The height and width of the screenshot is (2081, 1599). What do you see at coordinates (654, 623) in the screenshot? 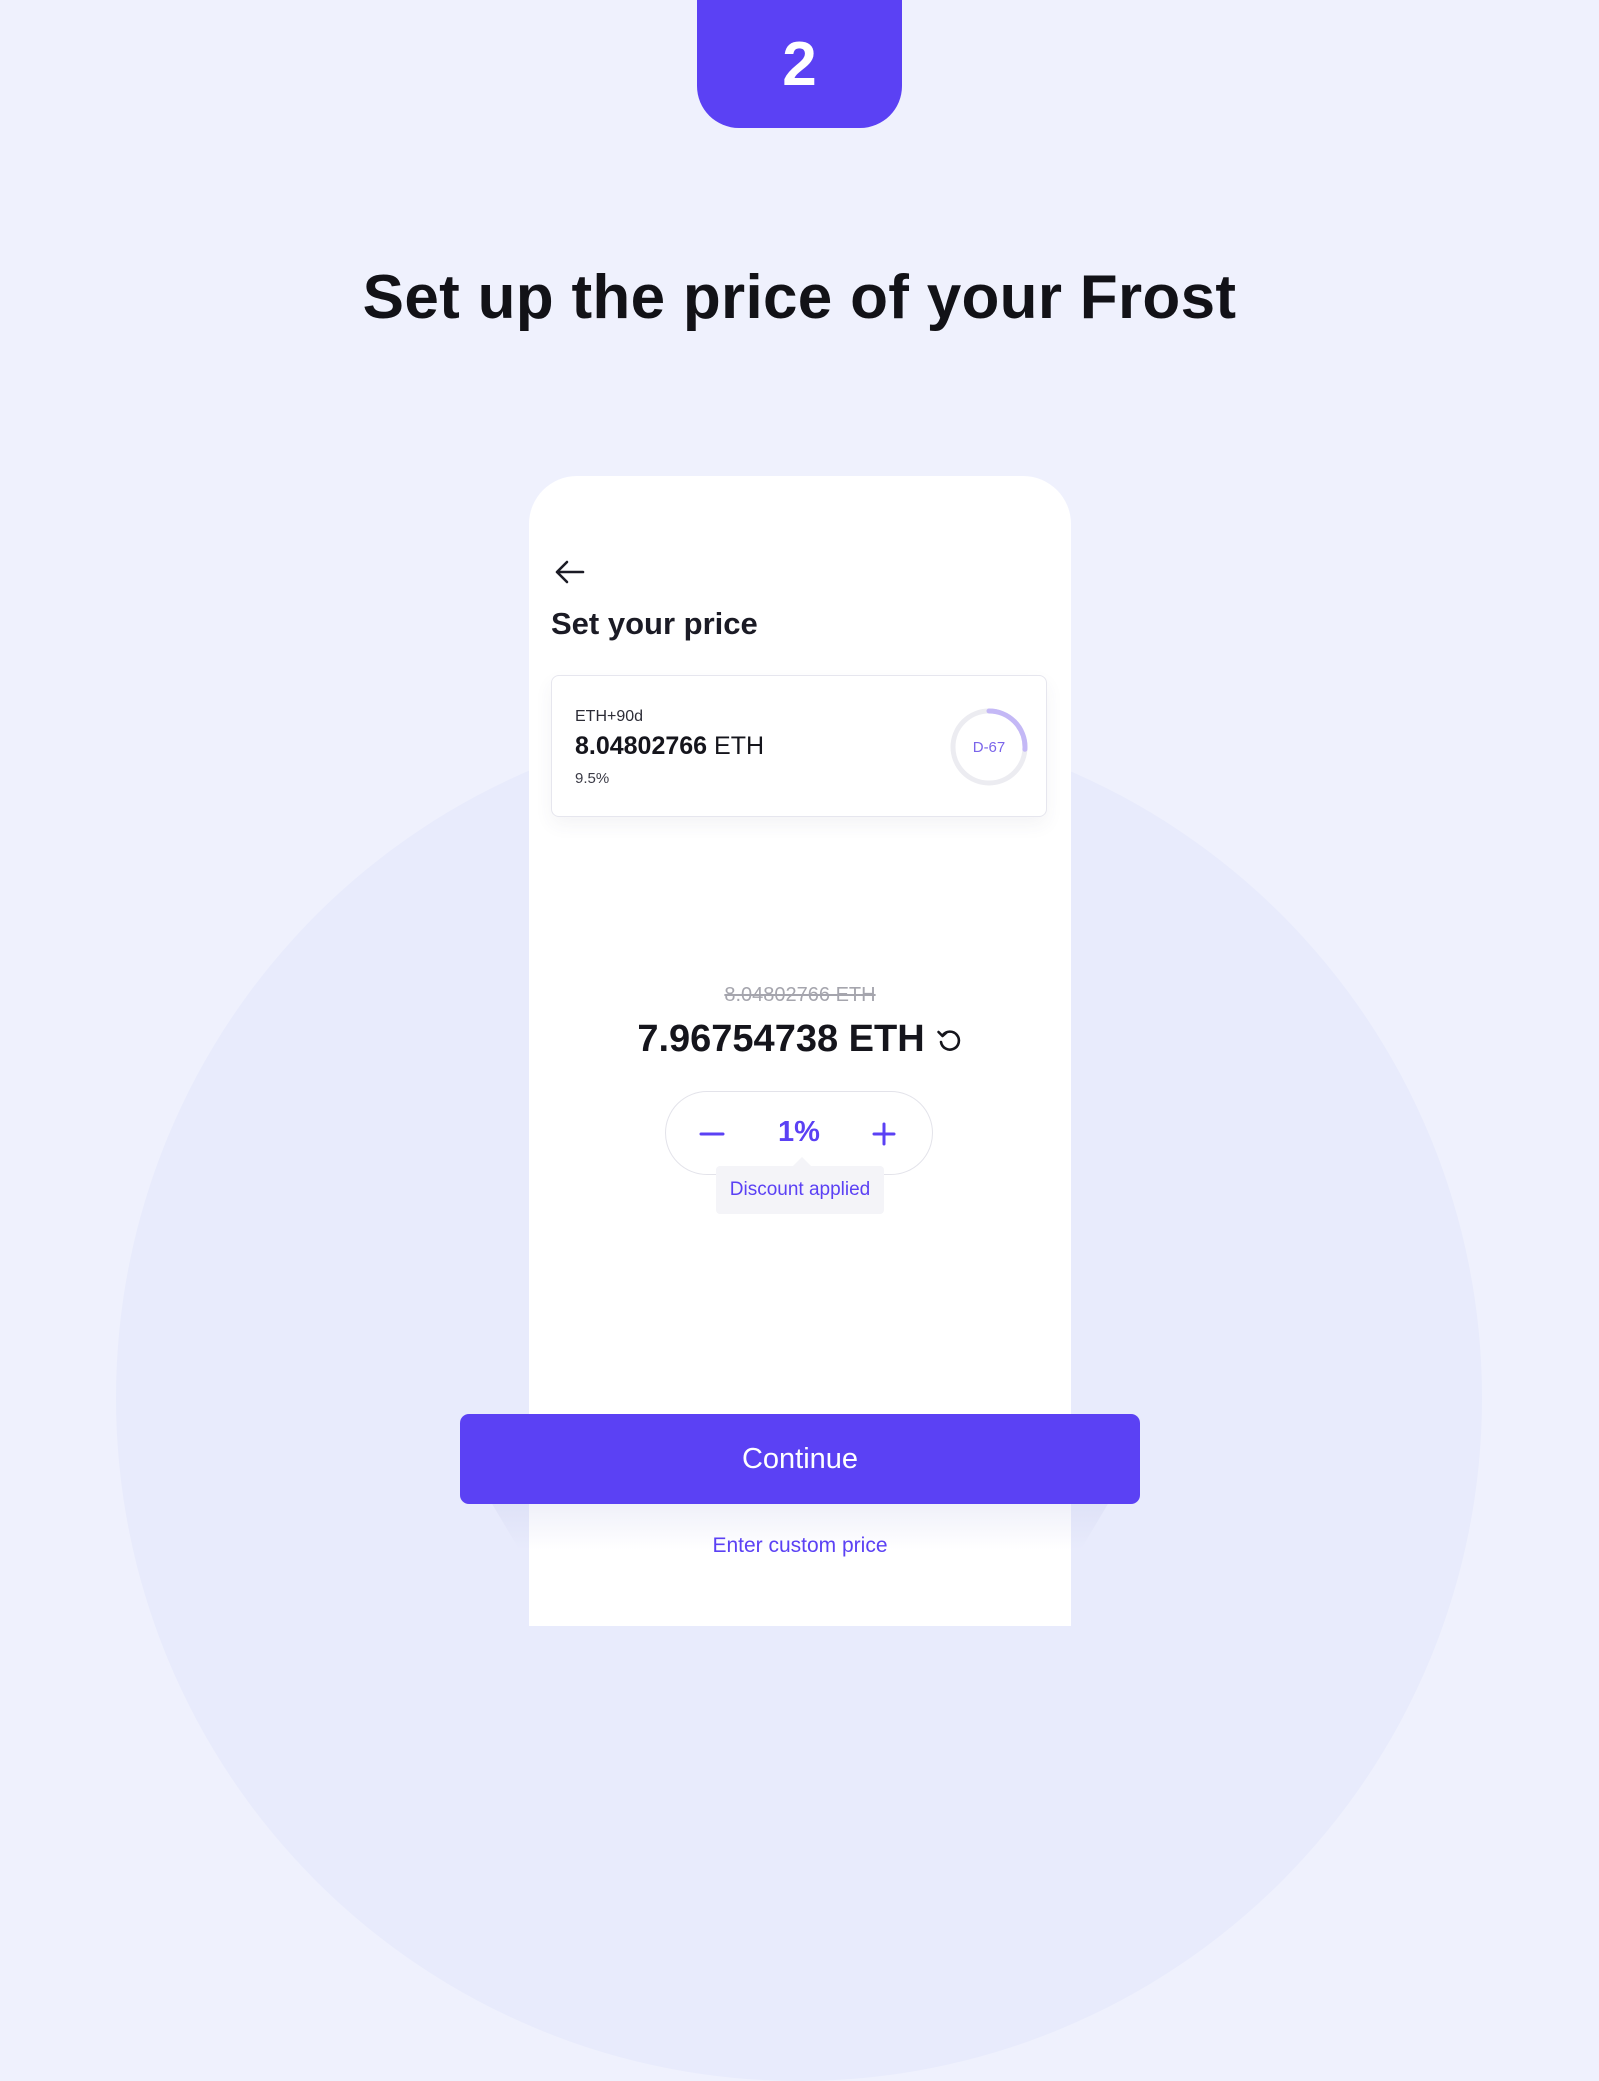
I see `screen-title: Set your price` at bounding box center [654, 623].